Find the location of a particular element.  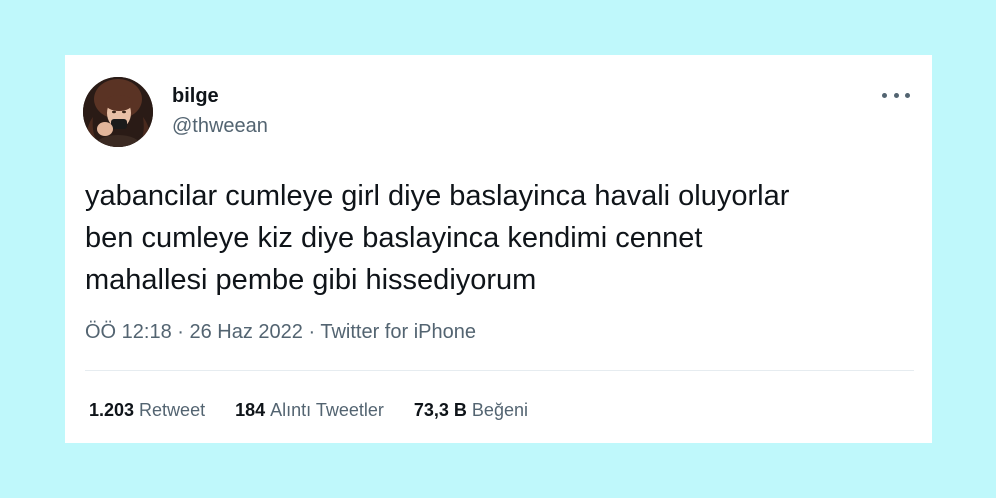

quote-count: 184 is located at coordinates (250, 410).